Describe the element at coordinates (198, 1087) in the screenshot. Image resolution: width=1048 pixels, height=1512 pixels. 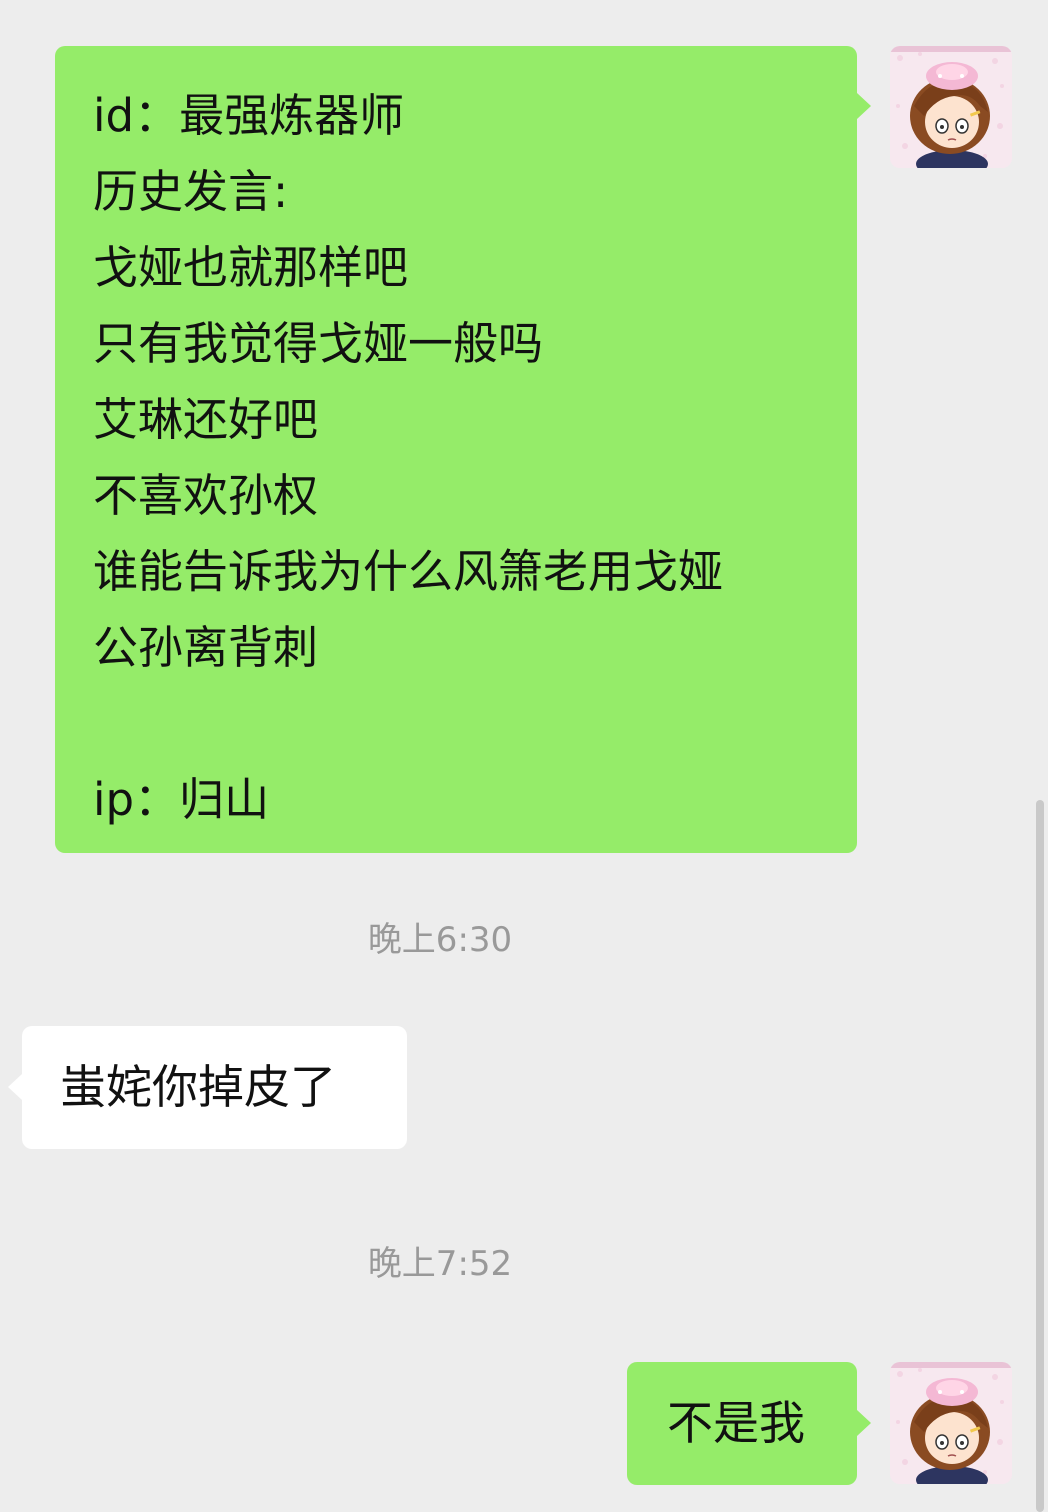
I see `message-text: 蚩姹你掉皮了` at that location.